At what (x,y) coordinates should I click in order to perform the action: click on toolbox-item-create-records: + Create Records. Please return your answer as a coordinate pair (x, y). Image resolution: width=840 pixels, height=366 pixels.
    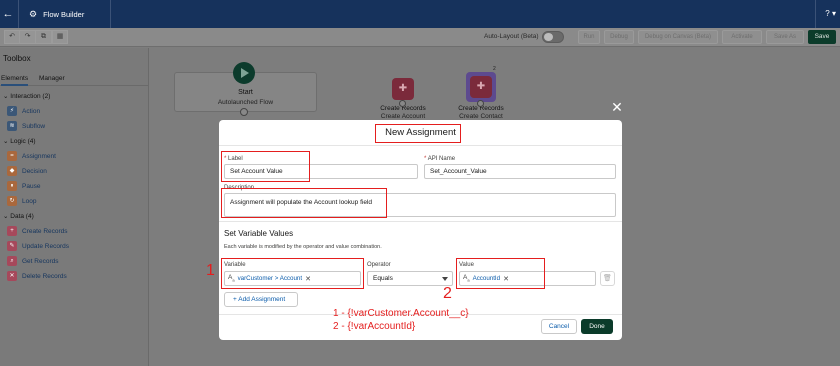
    Looking at the image, I should click on (37, 231).